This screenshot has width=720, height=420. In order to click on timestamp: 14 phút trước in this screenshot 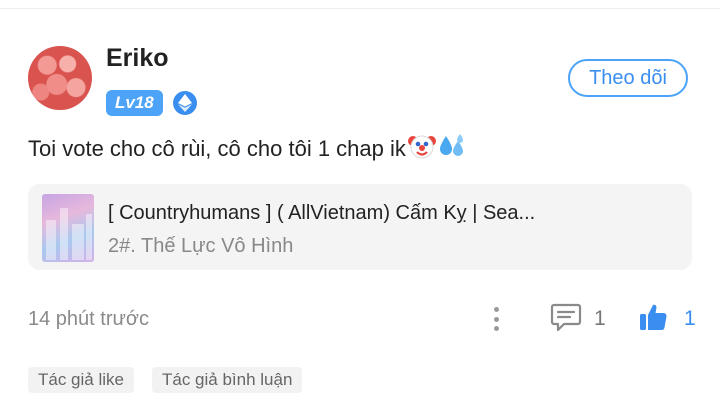, I will do `click(89, 319)`.